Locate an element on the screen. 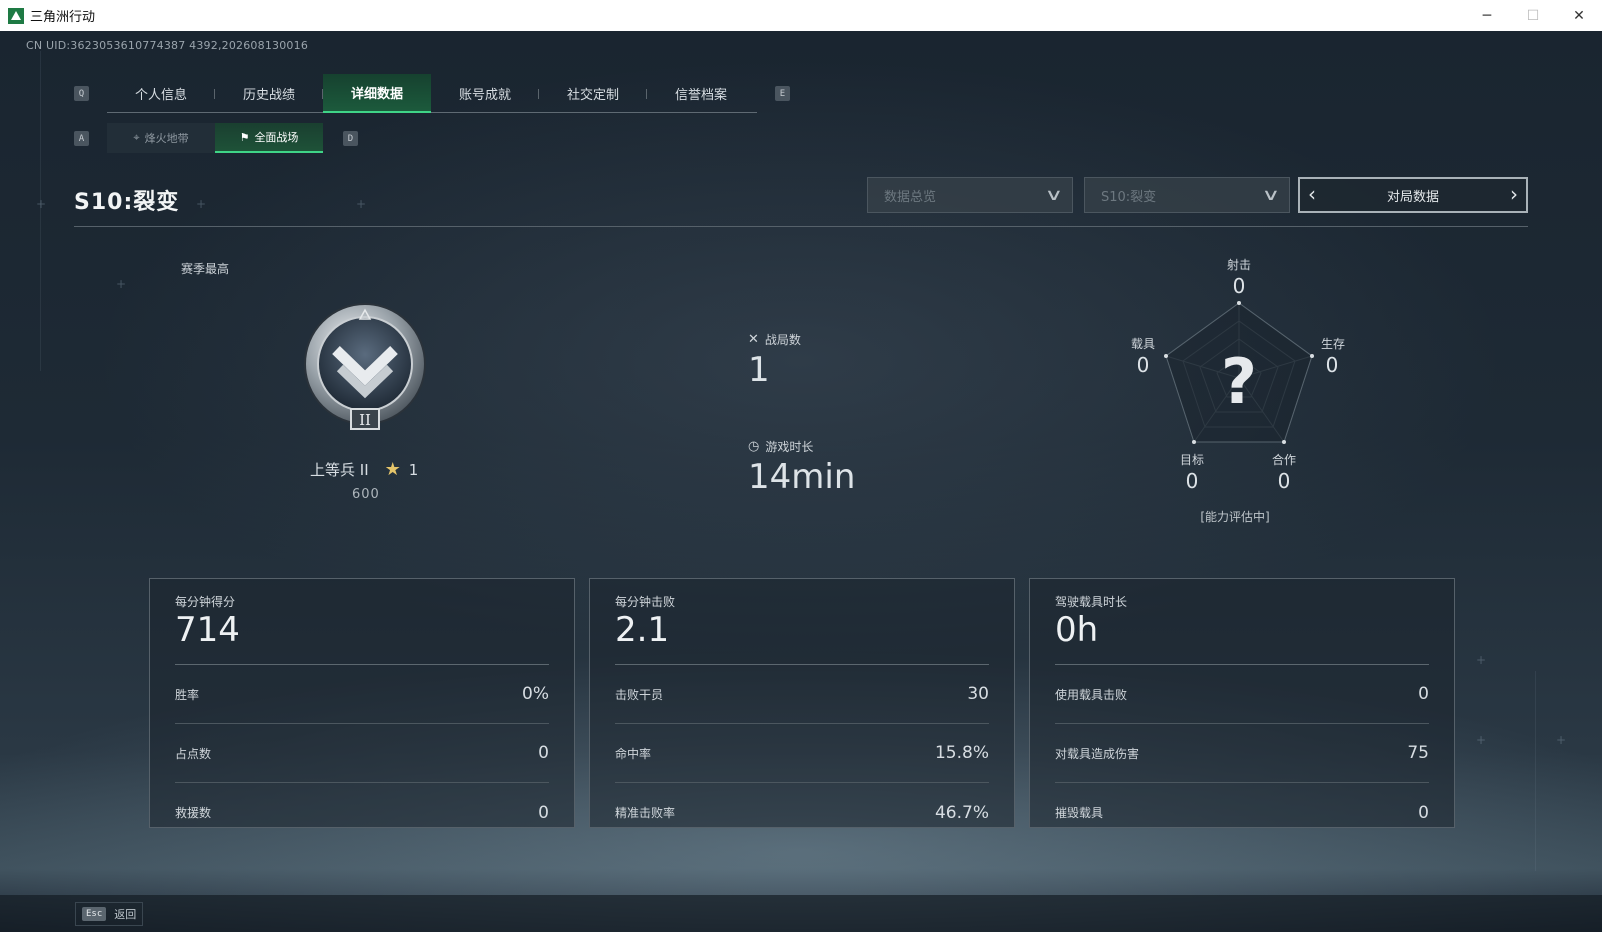 This screenshot has width=1602, height=932. matches-label: 战局数 is located at coordinates (782, 340).